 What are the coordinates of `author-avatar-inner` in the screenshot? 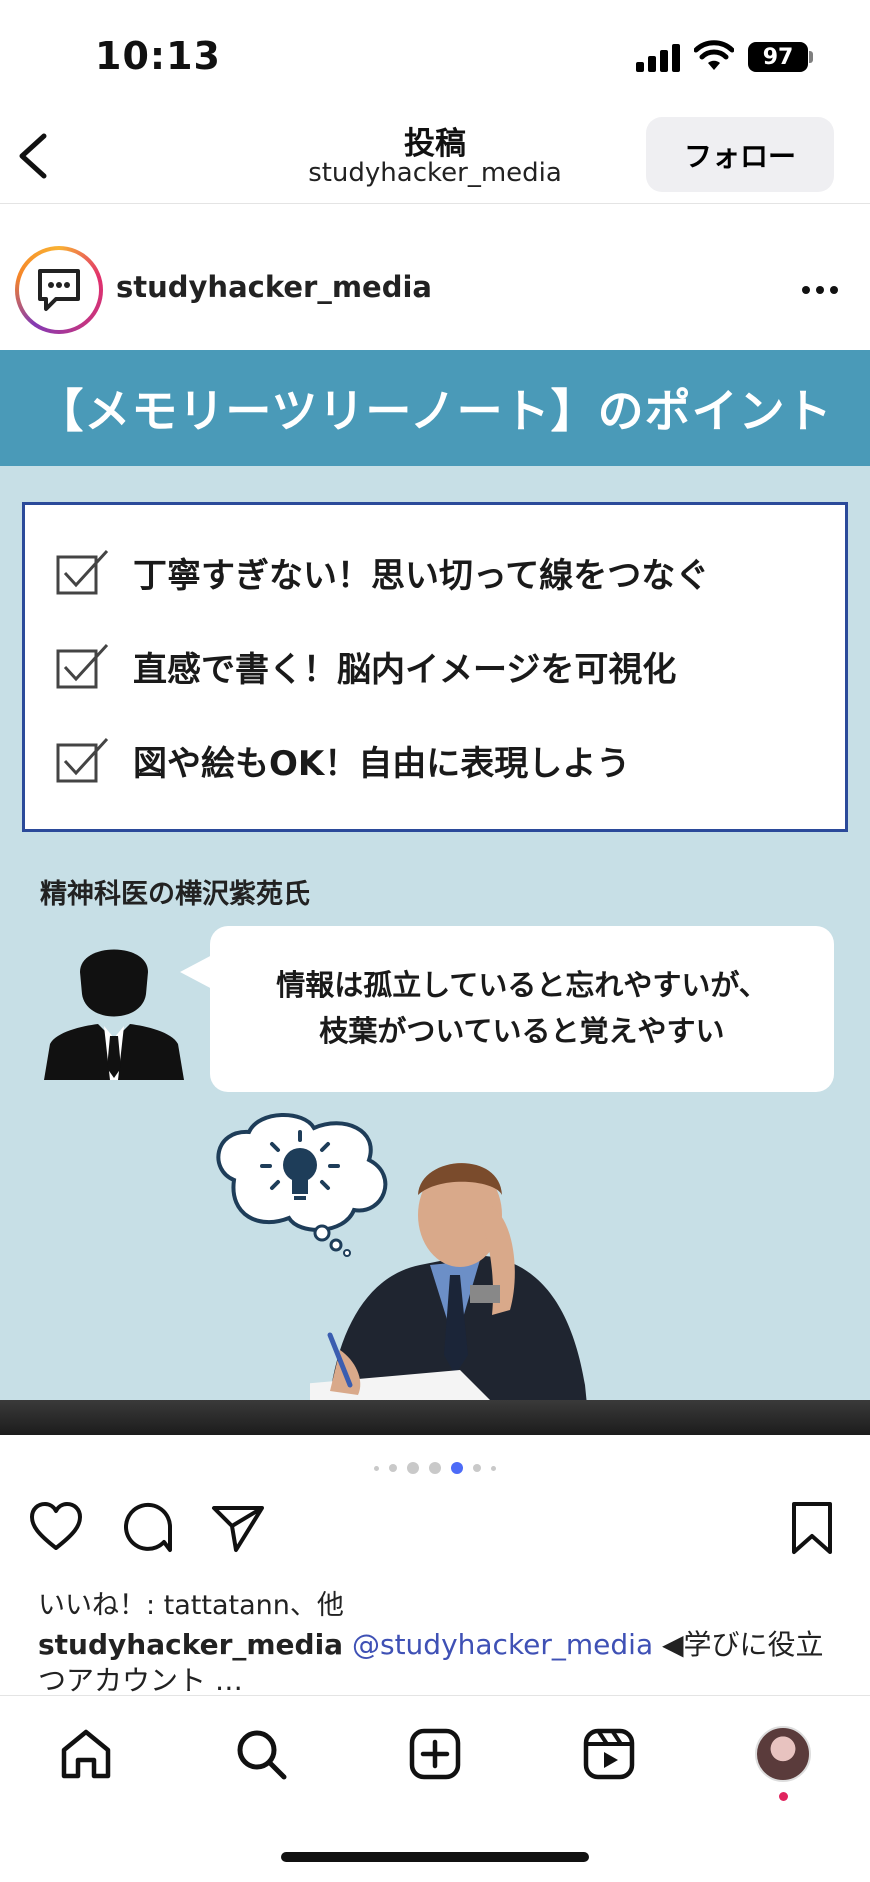 It's located at (59, 290).